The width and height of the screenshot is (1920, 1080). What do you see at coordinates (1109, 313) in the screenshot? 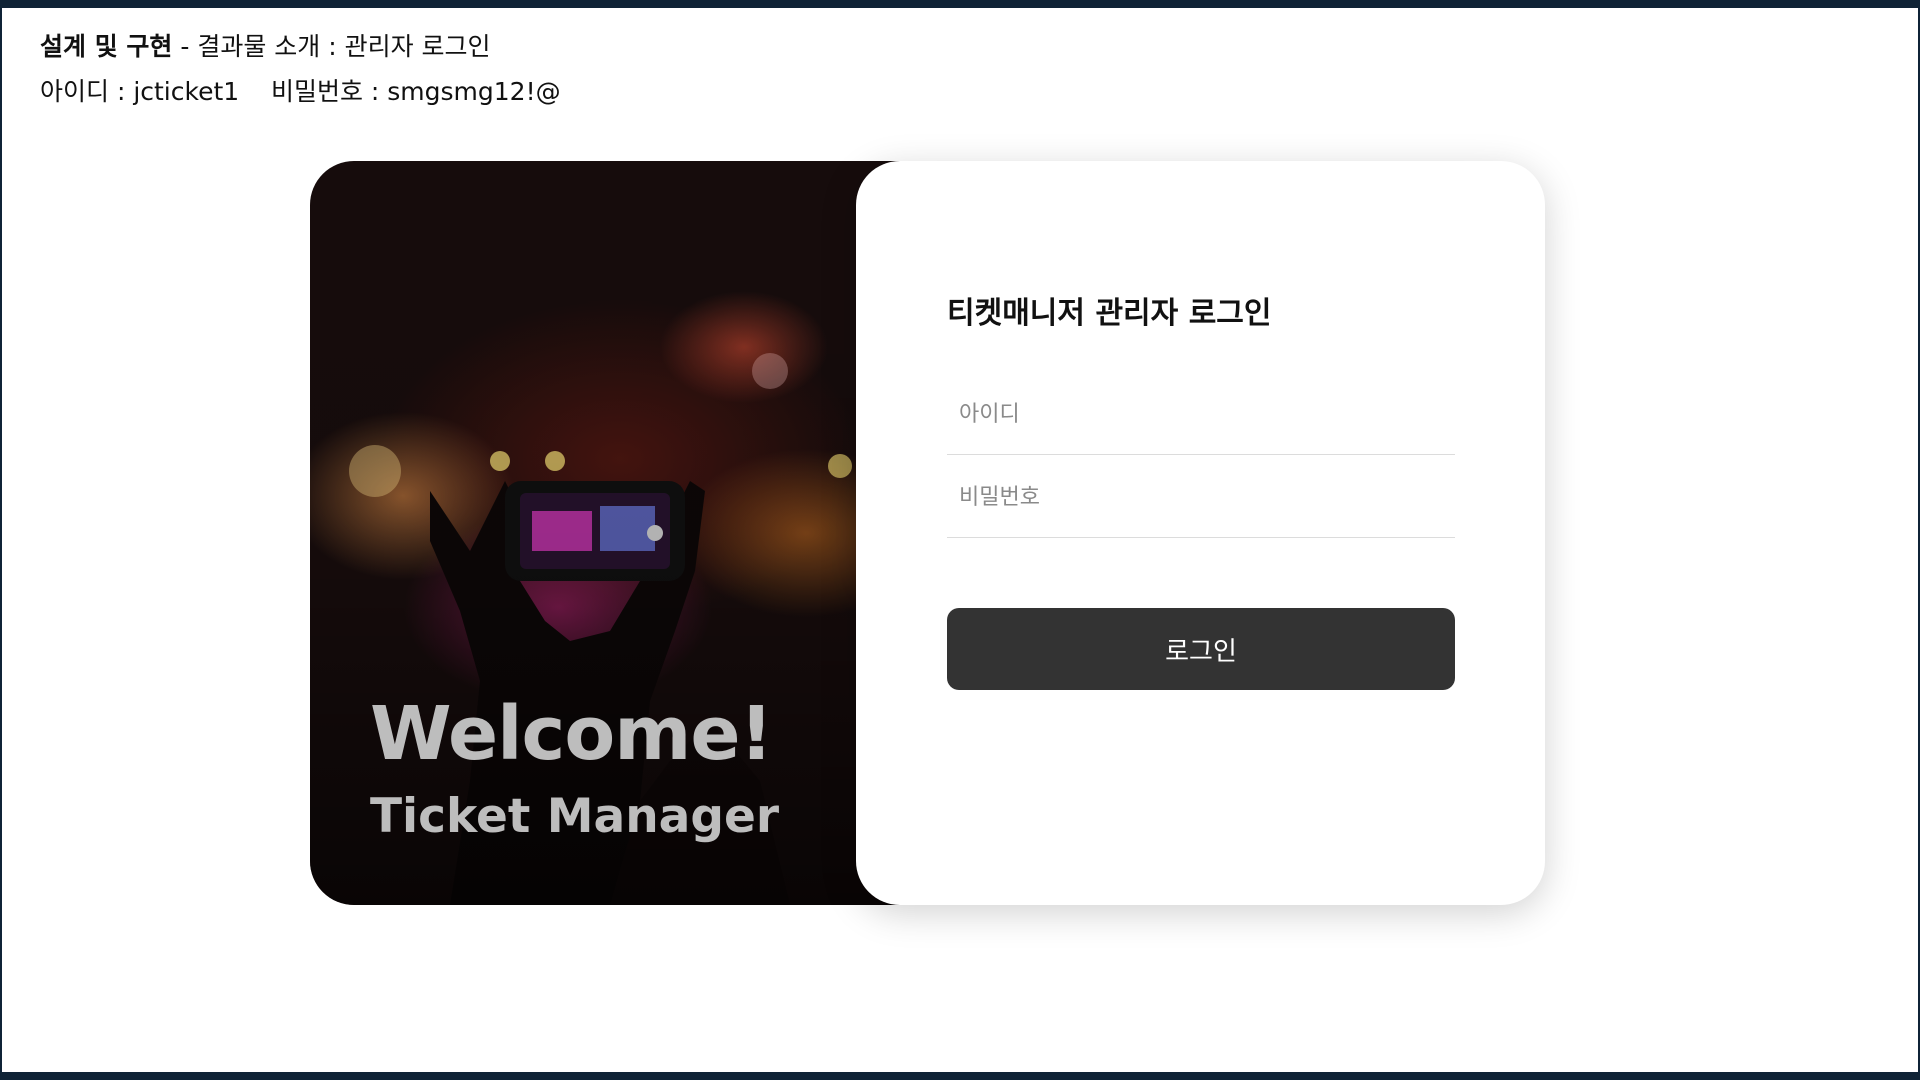
I see `login-form-title: 티켓매니저 관리자 로그인` at bounding box center [1109, 313].